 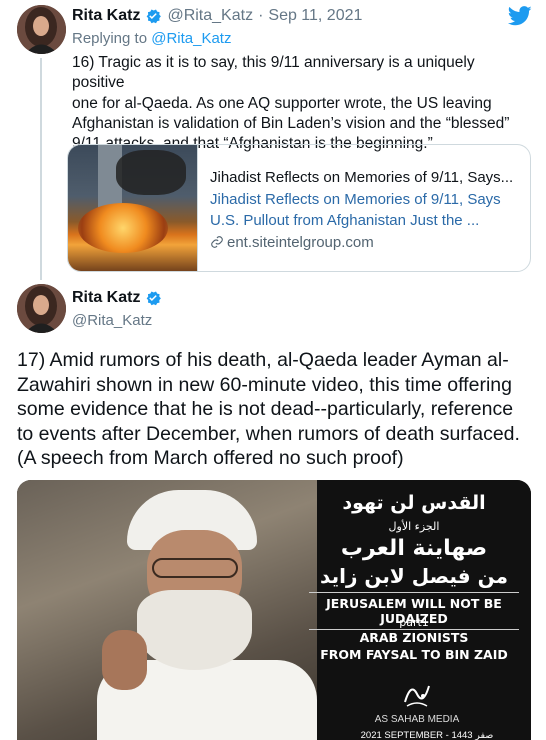 What do you see at coordinates (414, 548) in the screenshot?
I see `media-arabic-line: صهاينة العرب` at bounding box center [414, 548].